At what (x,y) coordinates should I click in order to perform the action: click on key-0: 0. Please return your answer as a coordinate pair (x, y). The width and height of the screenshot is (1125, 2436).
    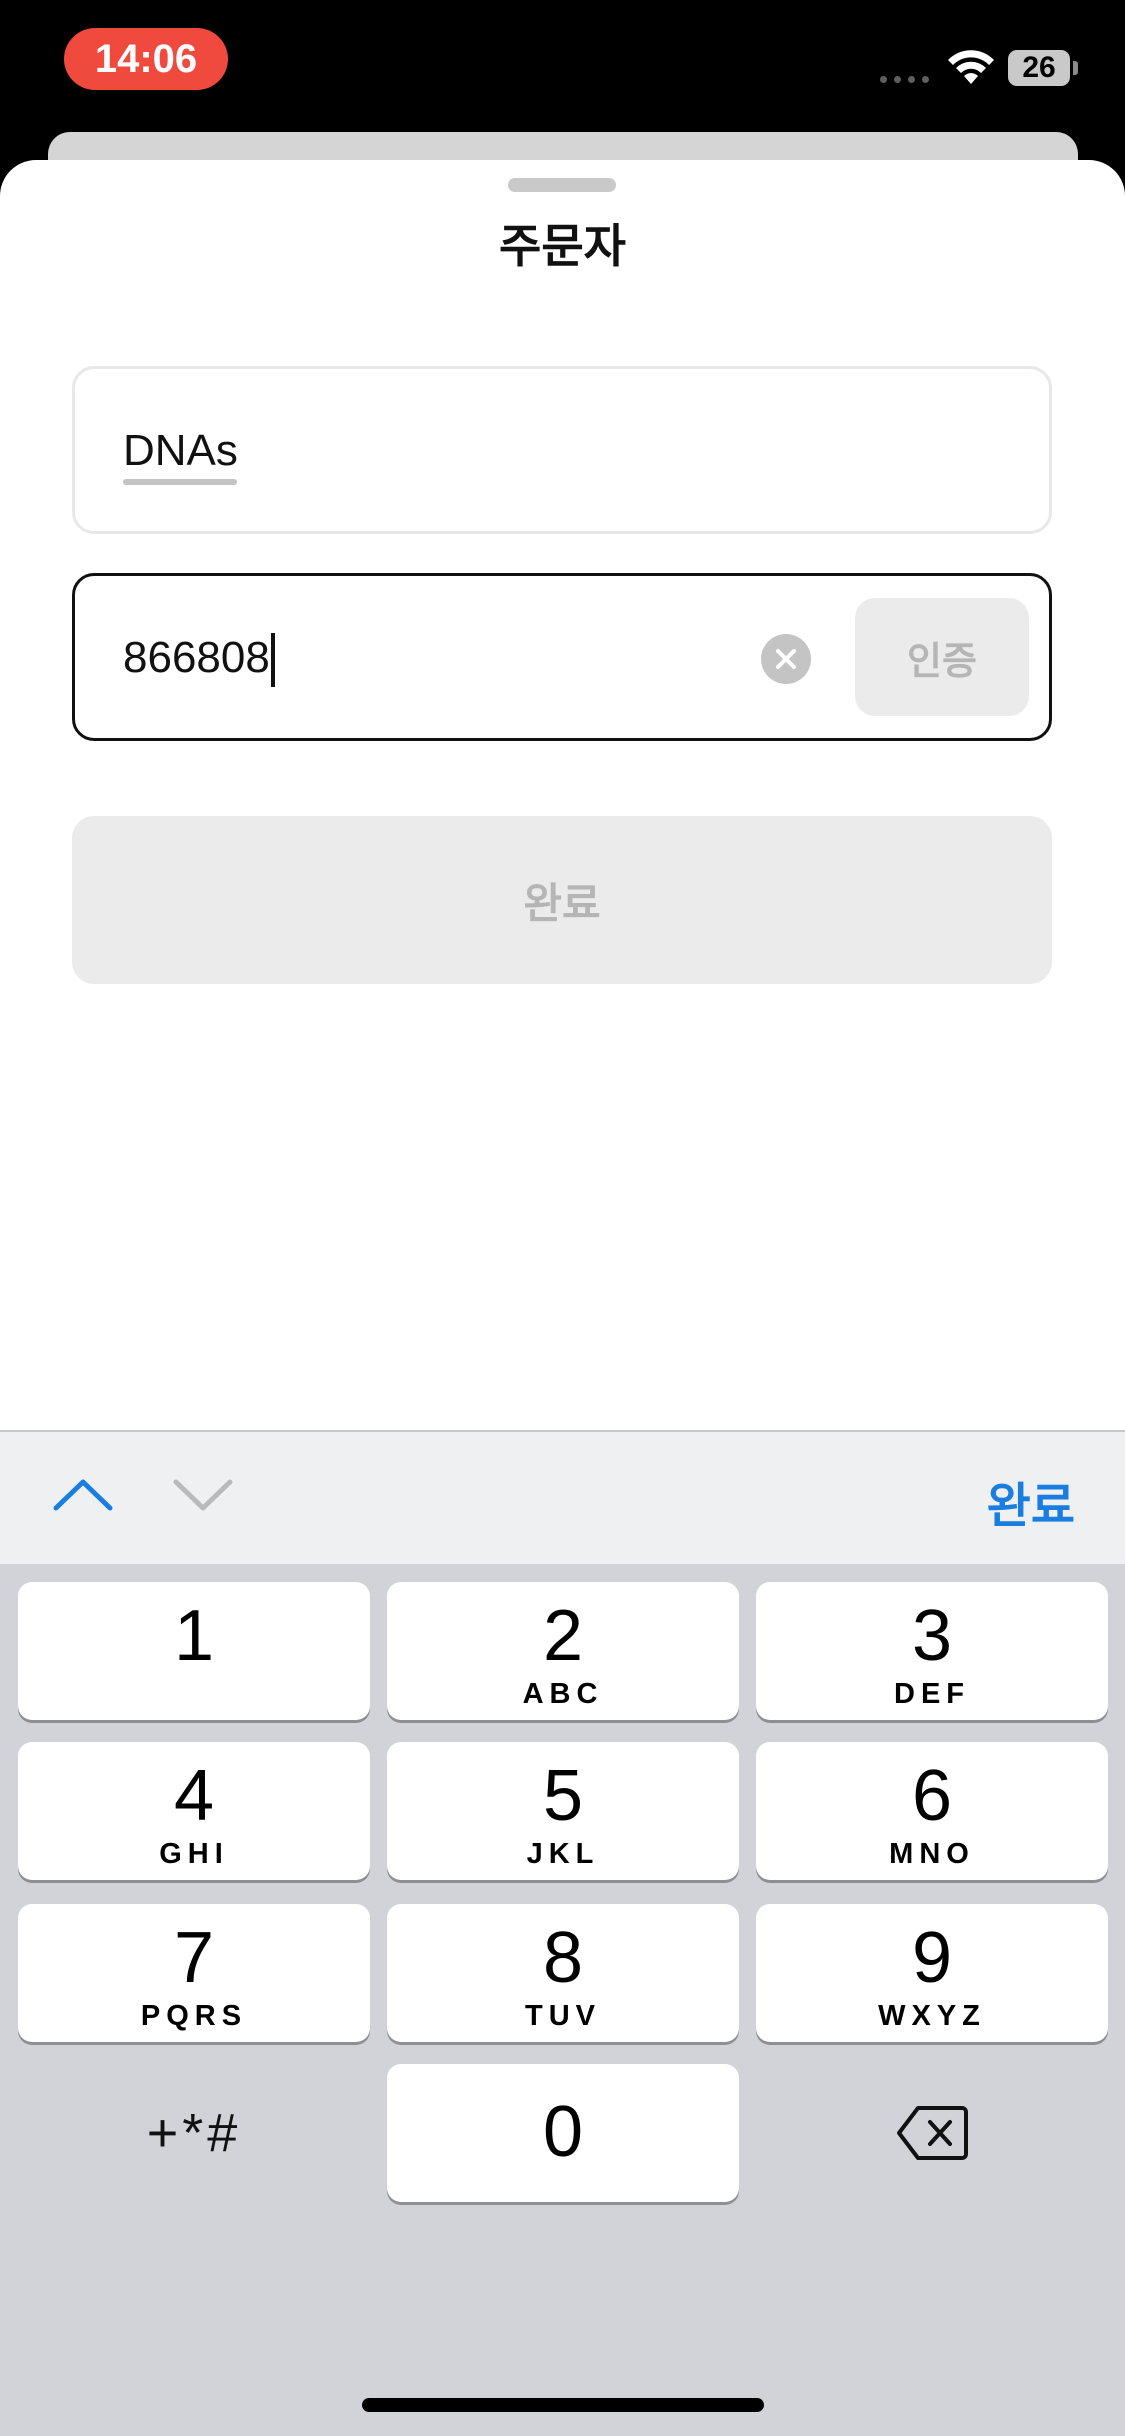
    Looking at the image, I should click on (563, 2133).